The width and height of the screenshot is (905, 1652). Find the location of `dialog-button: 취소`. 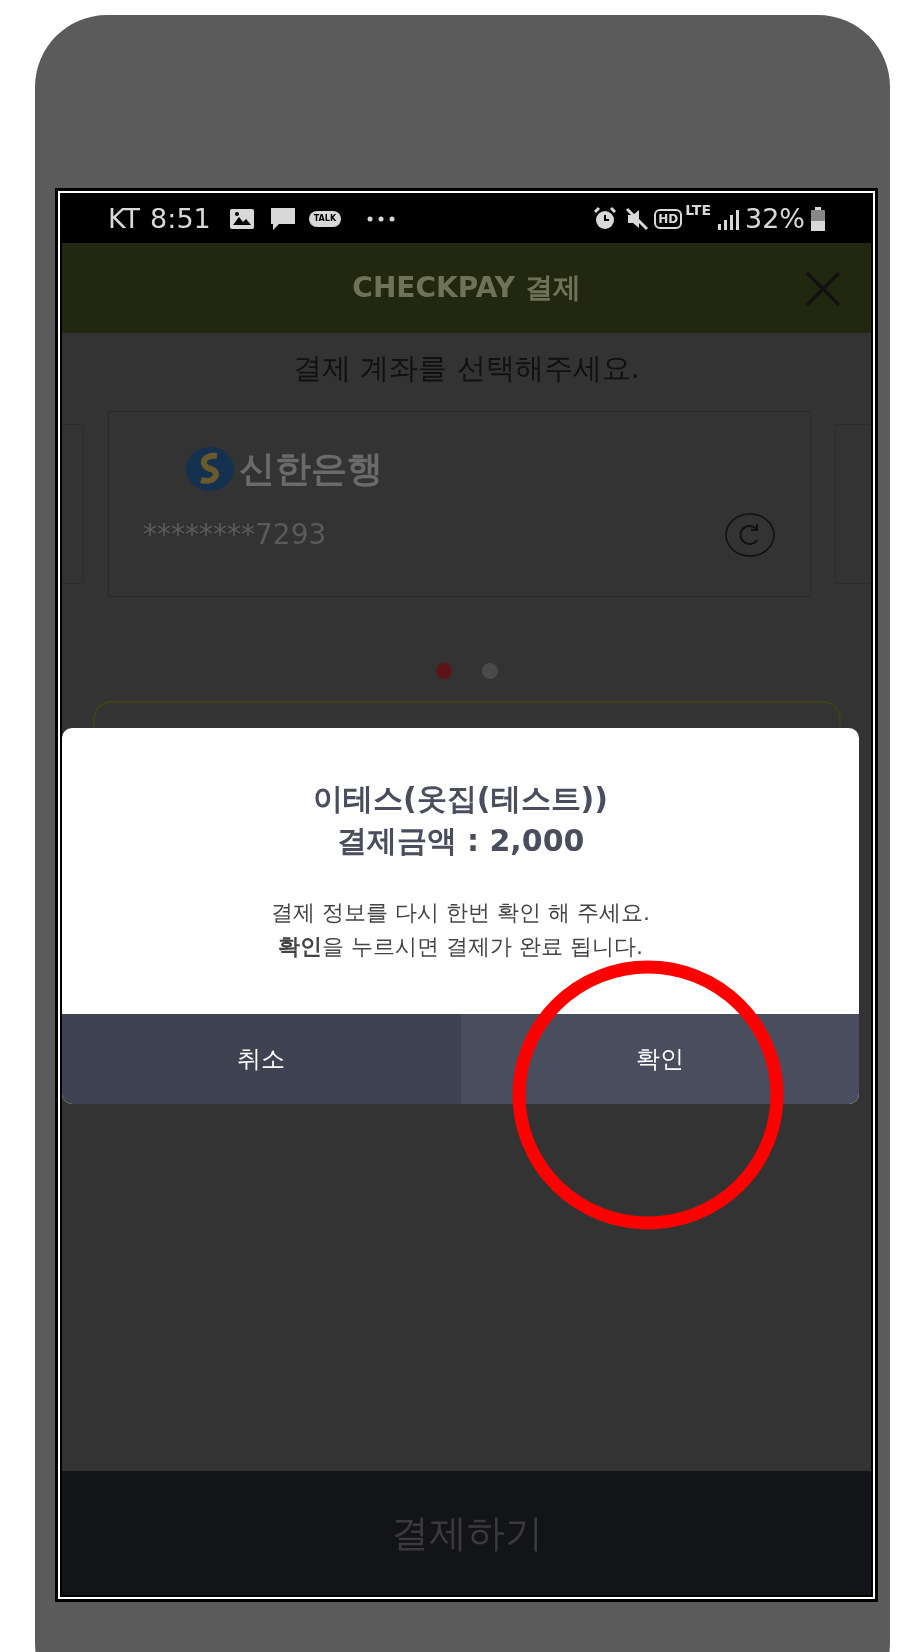

dialog-button: 취소 is located at coordinates (261, 1059).